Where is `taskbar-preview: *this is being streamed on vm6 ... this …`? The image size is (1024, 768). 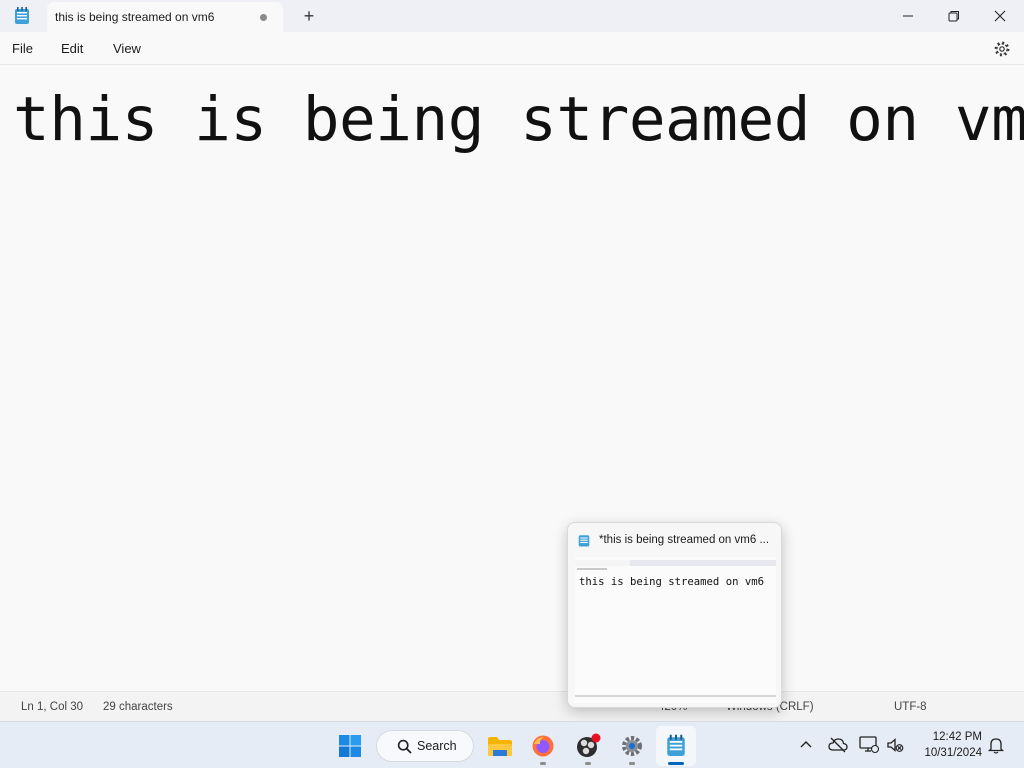 taskbar-preview: *this is being streamed on vm6 ... this … is located at coordinates (674, 615).